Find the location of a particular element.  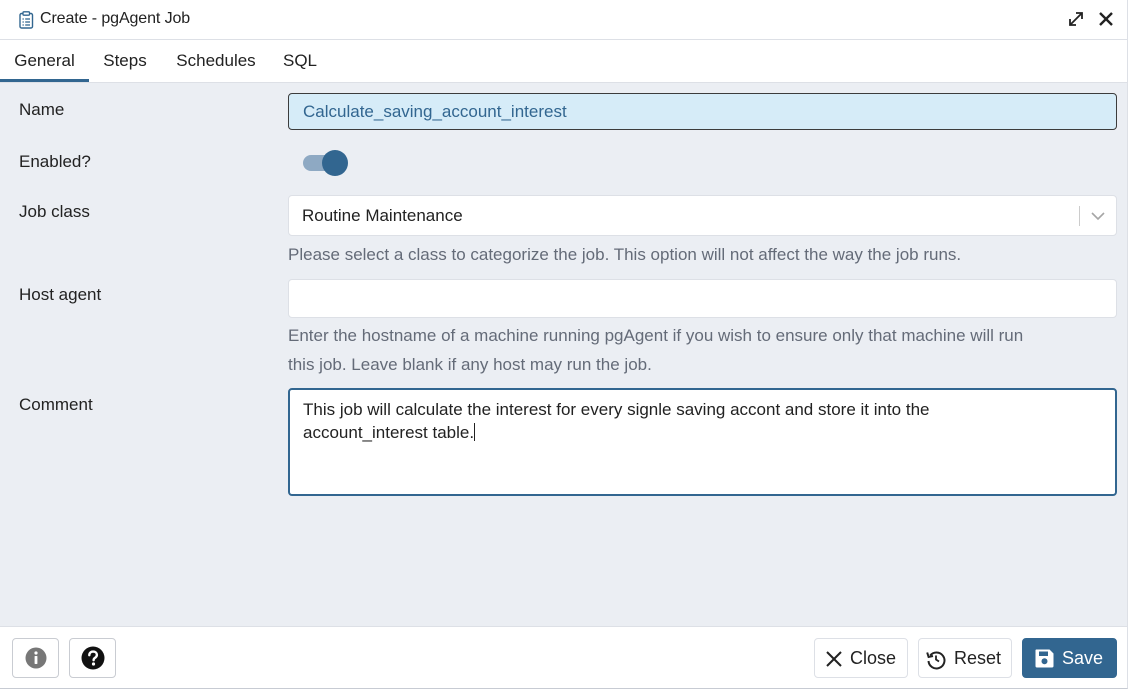

save-floppy-icon is located at coordinates (1044, 658).